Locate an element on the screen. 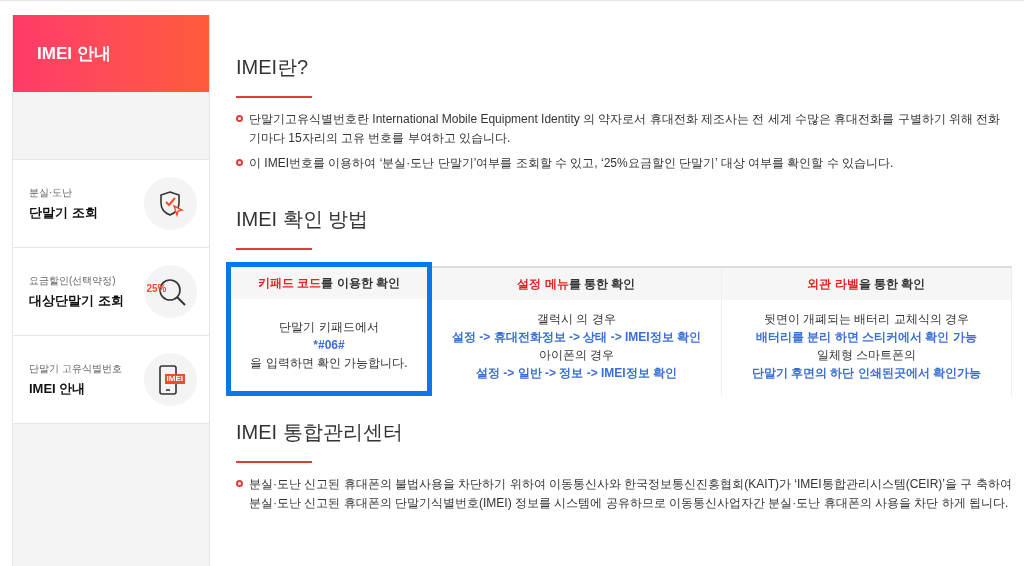 The image size is (1024, 566). item-label: 대상단말기 조회 is located at coordinates (76, 300).